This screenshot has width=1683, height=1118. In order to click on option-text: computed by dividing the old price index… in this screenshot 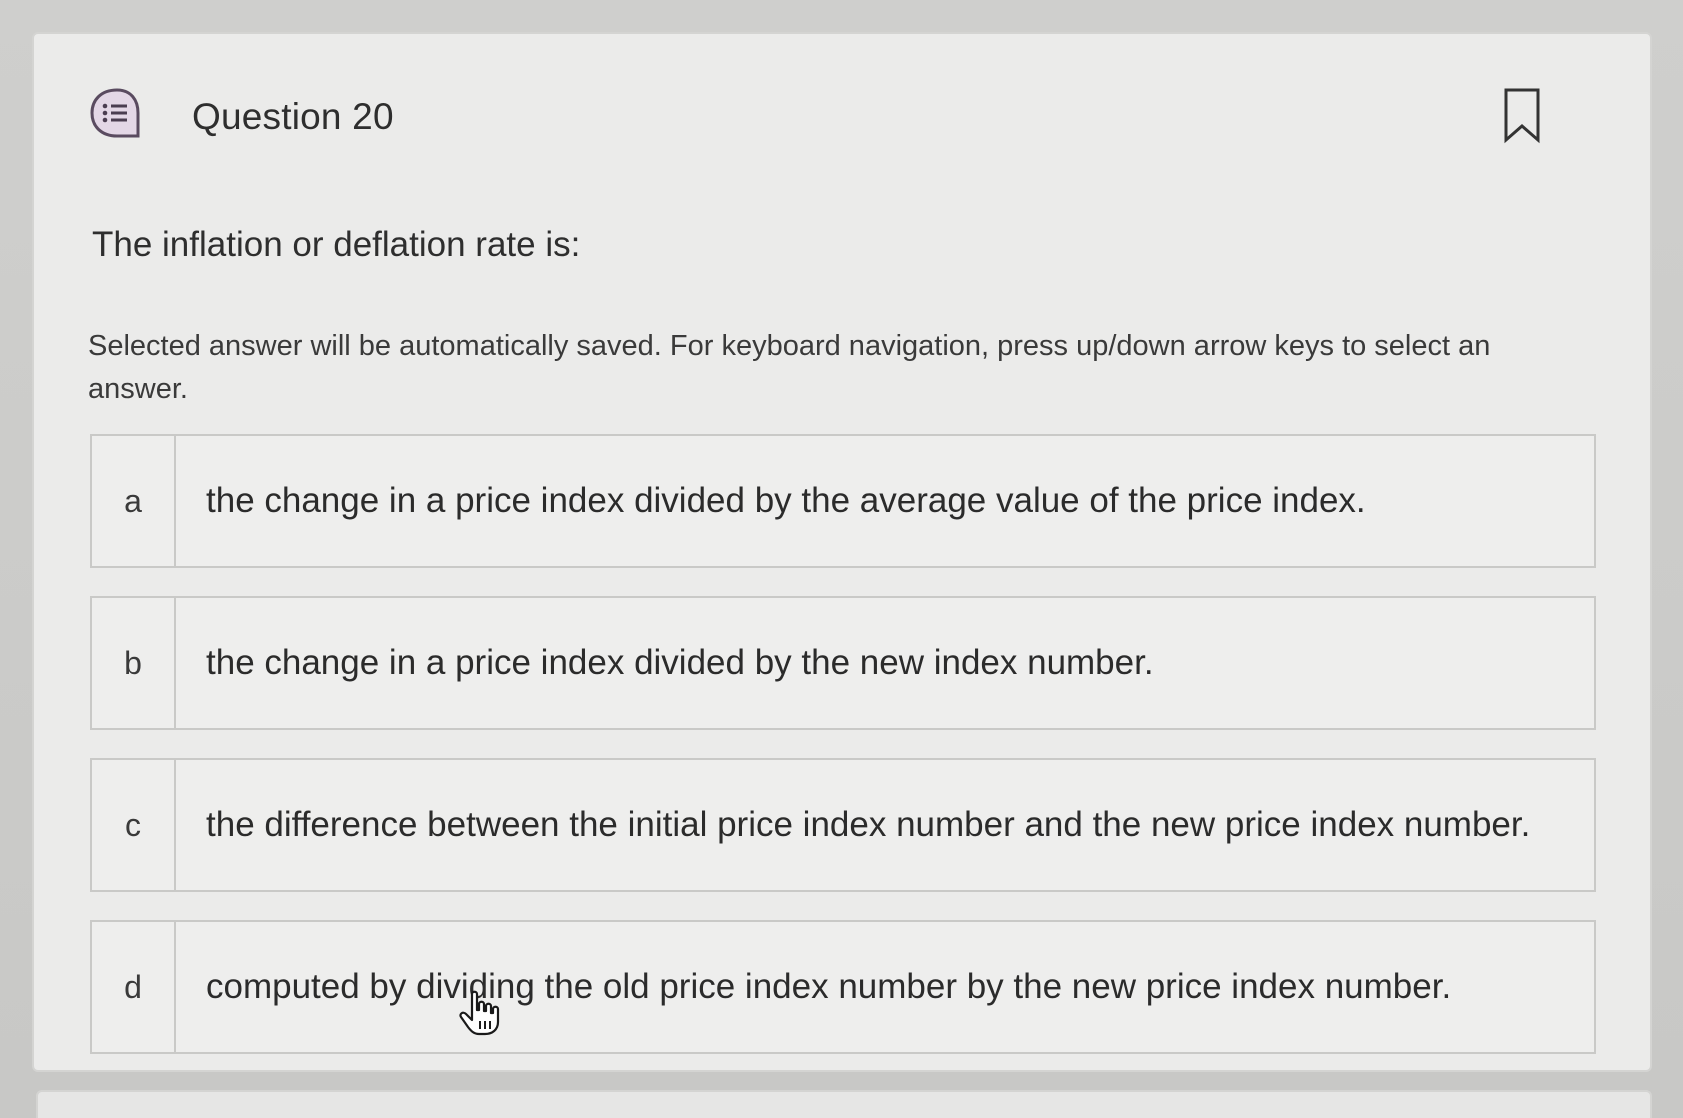, I will do `click(829, 986)`.